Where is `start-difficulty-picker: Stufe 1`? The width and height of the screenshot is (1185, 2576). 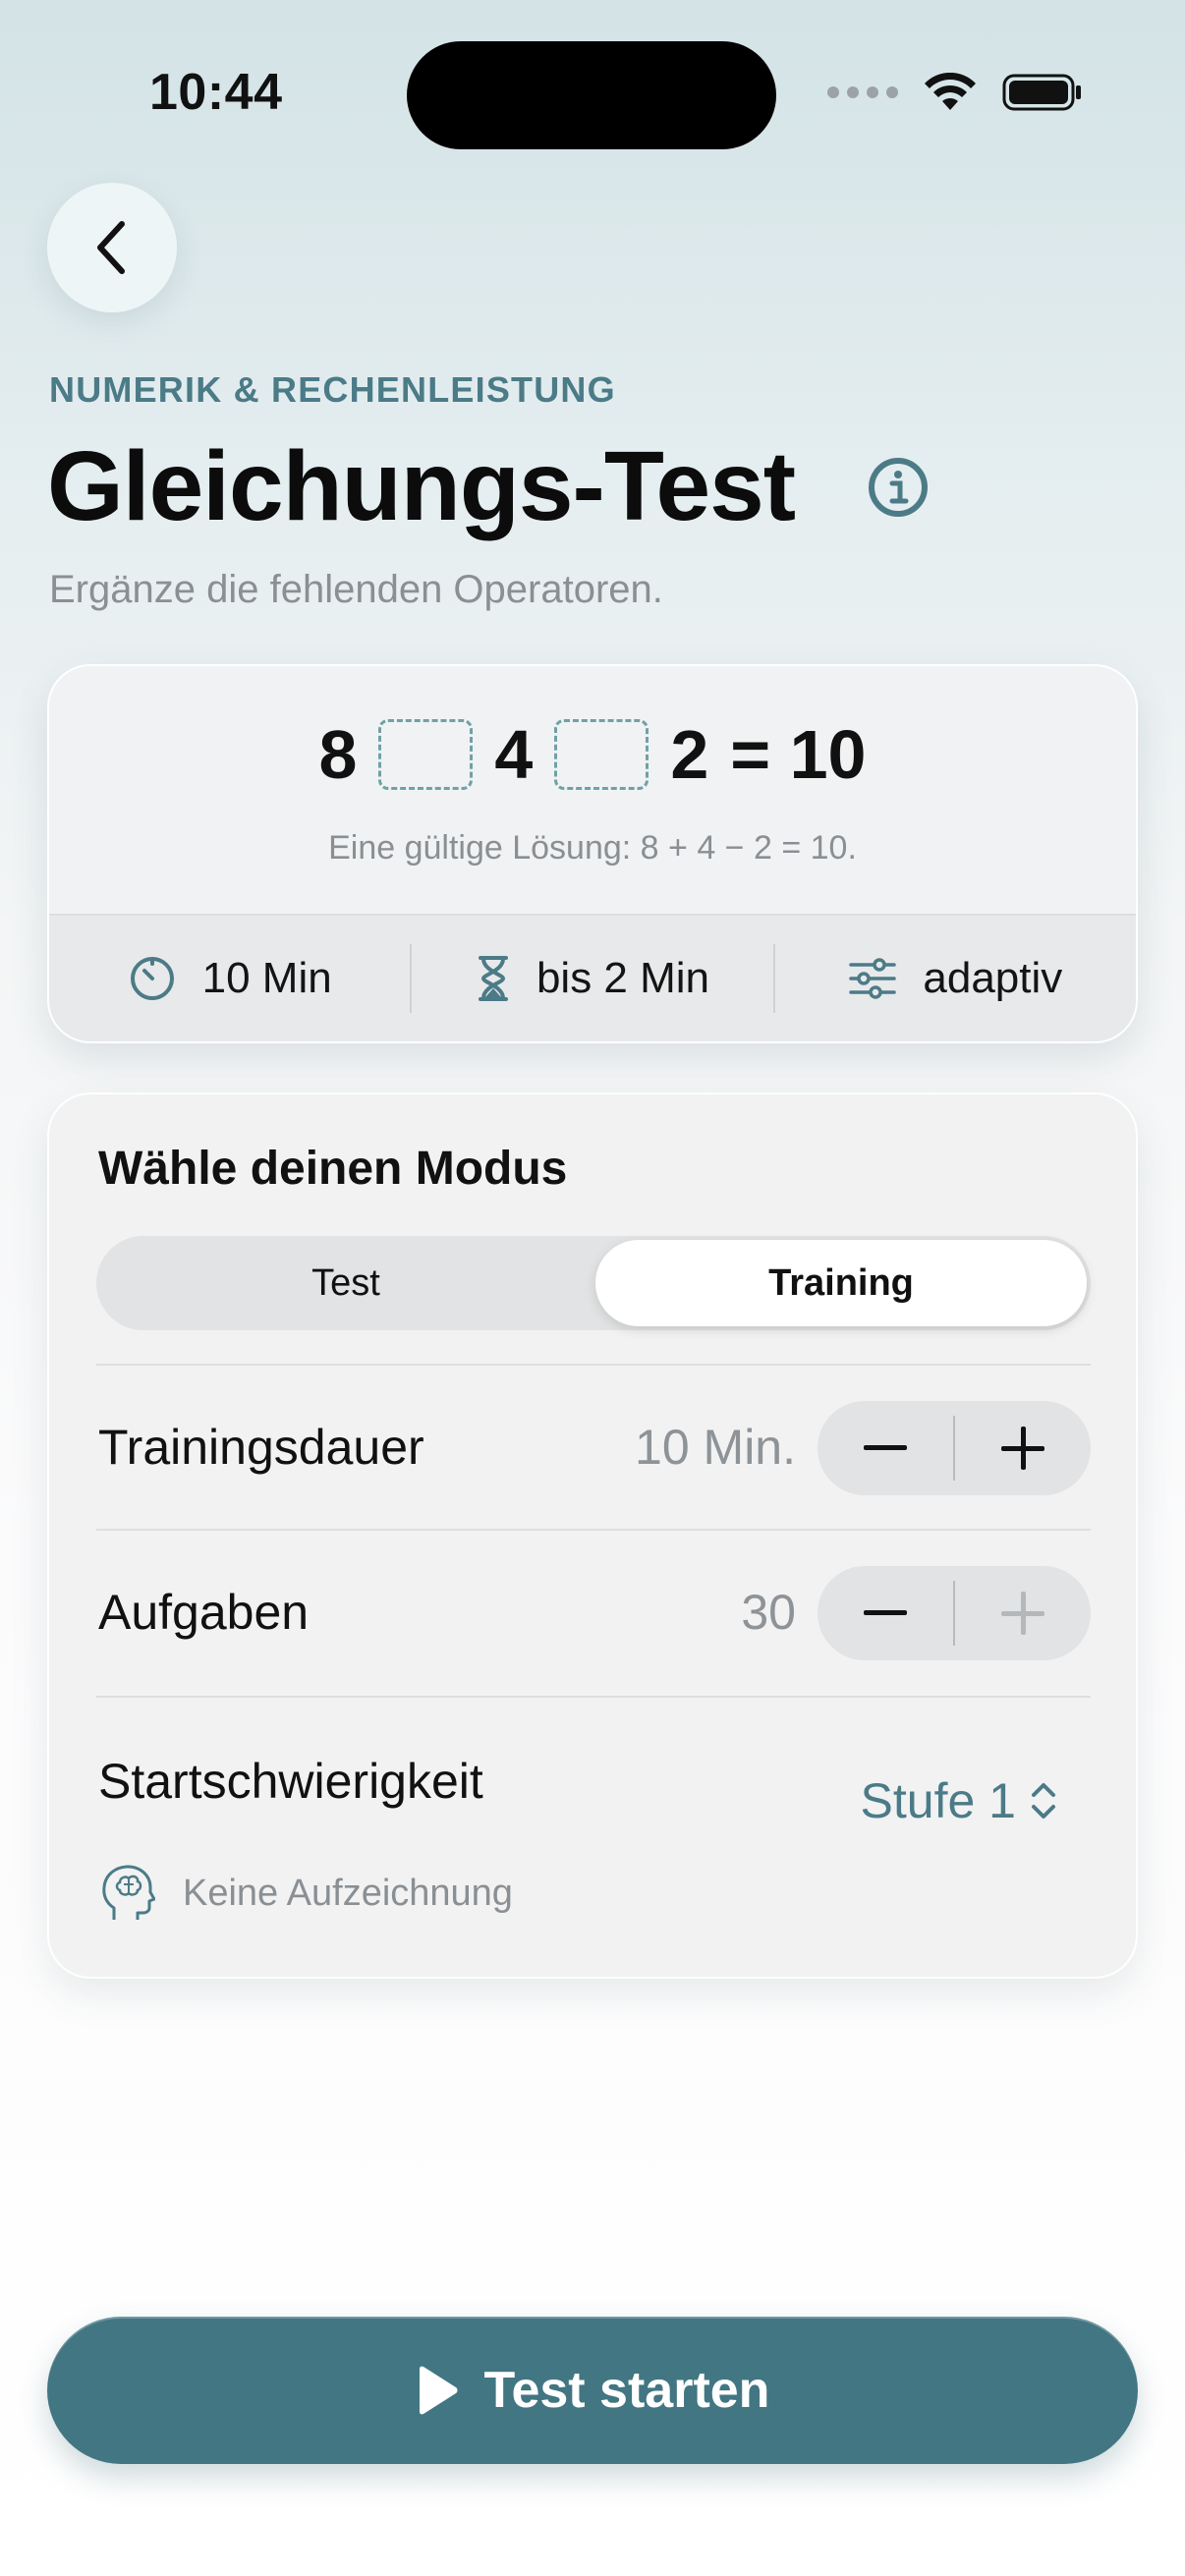
start-difficulty-picker: Stufe 1 is located at coordinates (959, 1800).